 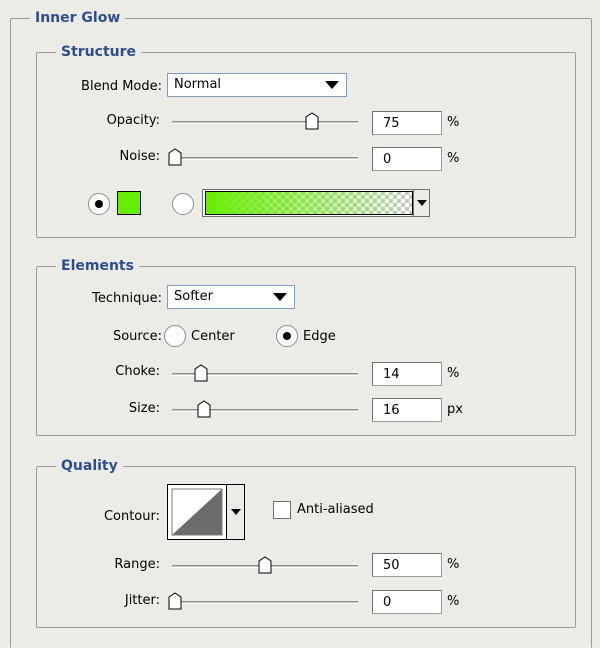 What do you see at coordinates (407, 159) in the screenshot?
I see `noise-input: 0` at bounding box center [407, 159].